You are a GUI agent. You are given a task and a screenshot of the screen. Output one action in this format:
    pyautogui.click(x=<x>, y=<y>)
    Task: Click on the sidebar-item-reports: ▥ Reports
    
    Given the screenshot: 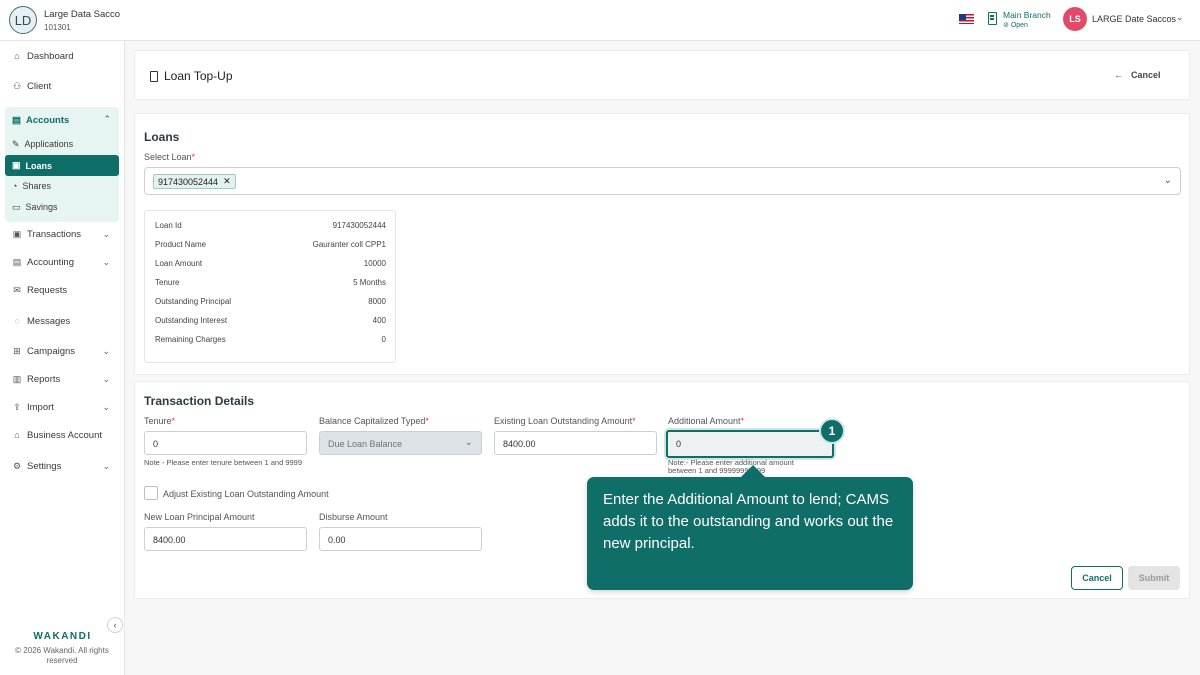 What is the action you would take?
    pyautogui.click(x=36, y=379)
    